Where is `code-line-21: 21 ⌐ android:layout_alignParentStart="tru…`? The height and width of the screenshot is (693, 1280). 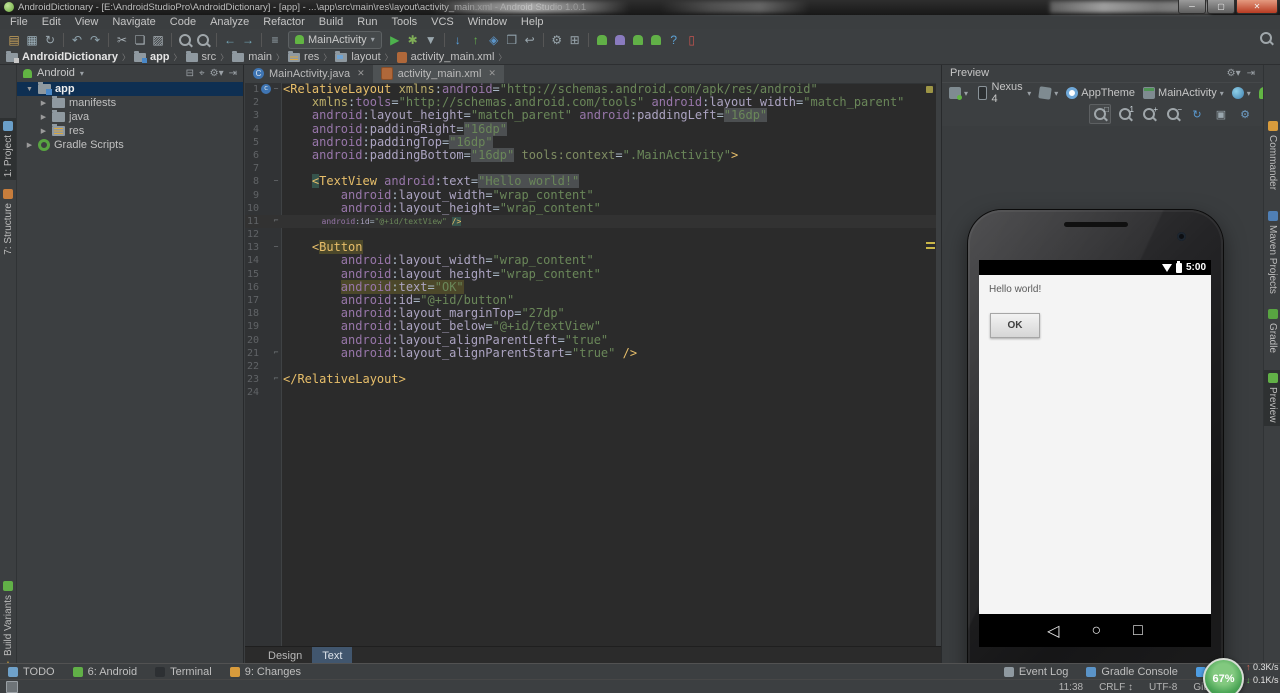
code-line-21: 21 ⌐ android:layout_alignParentStart="tru… is located at coordinates (590, 353).